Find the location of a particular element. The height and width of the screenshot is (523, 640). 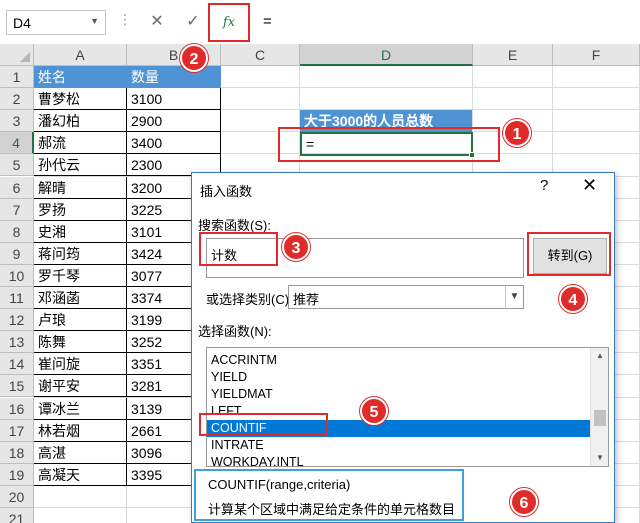

check-icon: ✓ is located at coordinates (193, 21).